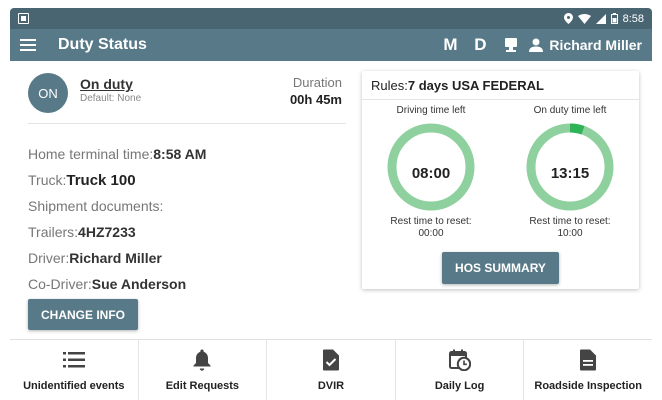 The width and height of the screenshot is (662, 400). What do you see at coordinates (633, 18) in the screenshot?
I see `clock-text: 8:58` at bounding box center [633, 18].